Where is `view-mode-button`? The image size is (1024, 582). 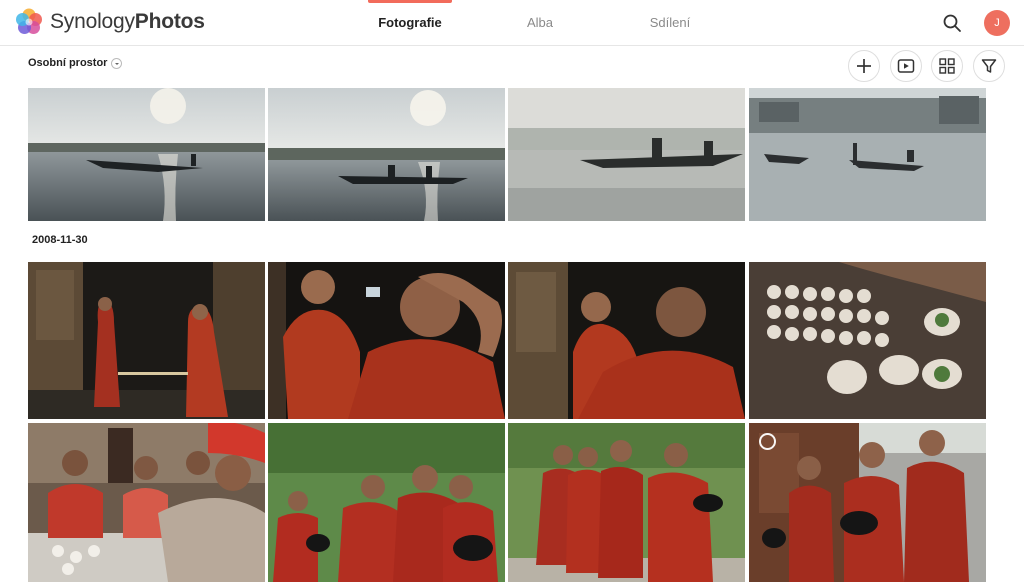 view-mode-button is located at coordinates (947, 66).